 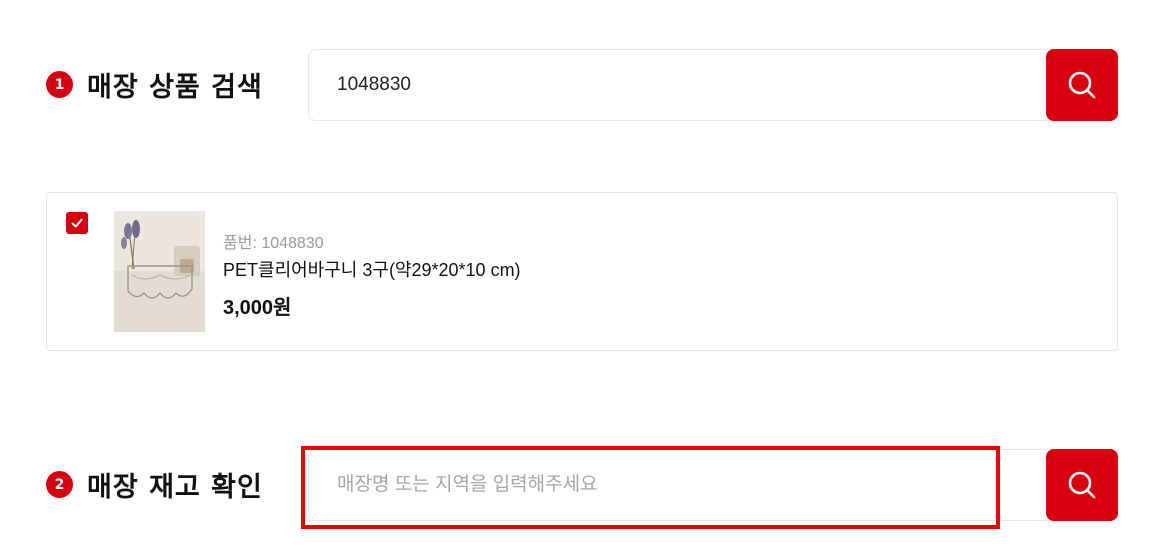 I want to click on store-search-button, so click(x=1082, y=485).